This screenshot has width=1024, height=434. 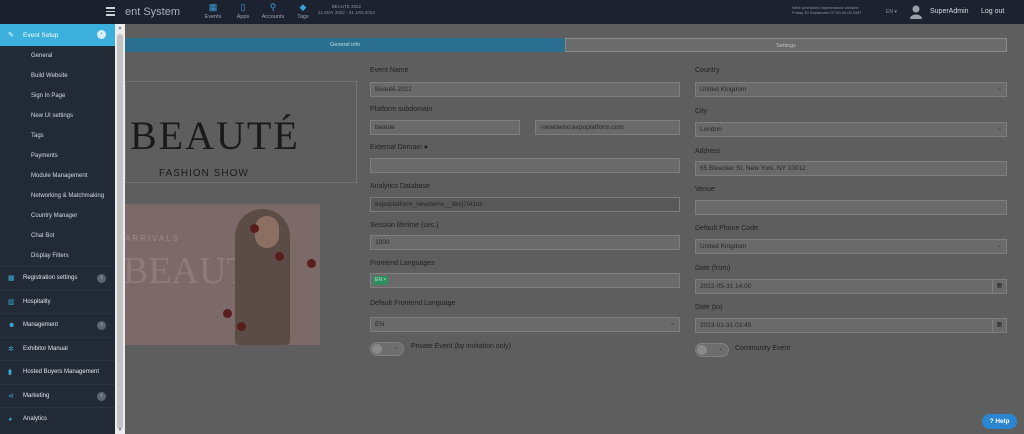 I want to click on default-language-select: EN ⌄, so click(x=525, y=324).